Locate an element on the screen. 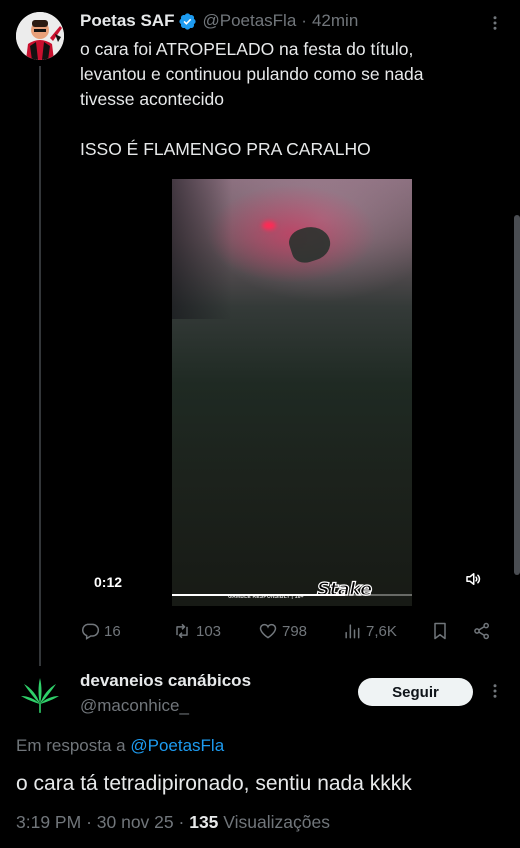 The width and height of the screenshot is (520, 848). scrollbar-thumb is located at coordinates (517, 395).